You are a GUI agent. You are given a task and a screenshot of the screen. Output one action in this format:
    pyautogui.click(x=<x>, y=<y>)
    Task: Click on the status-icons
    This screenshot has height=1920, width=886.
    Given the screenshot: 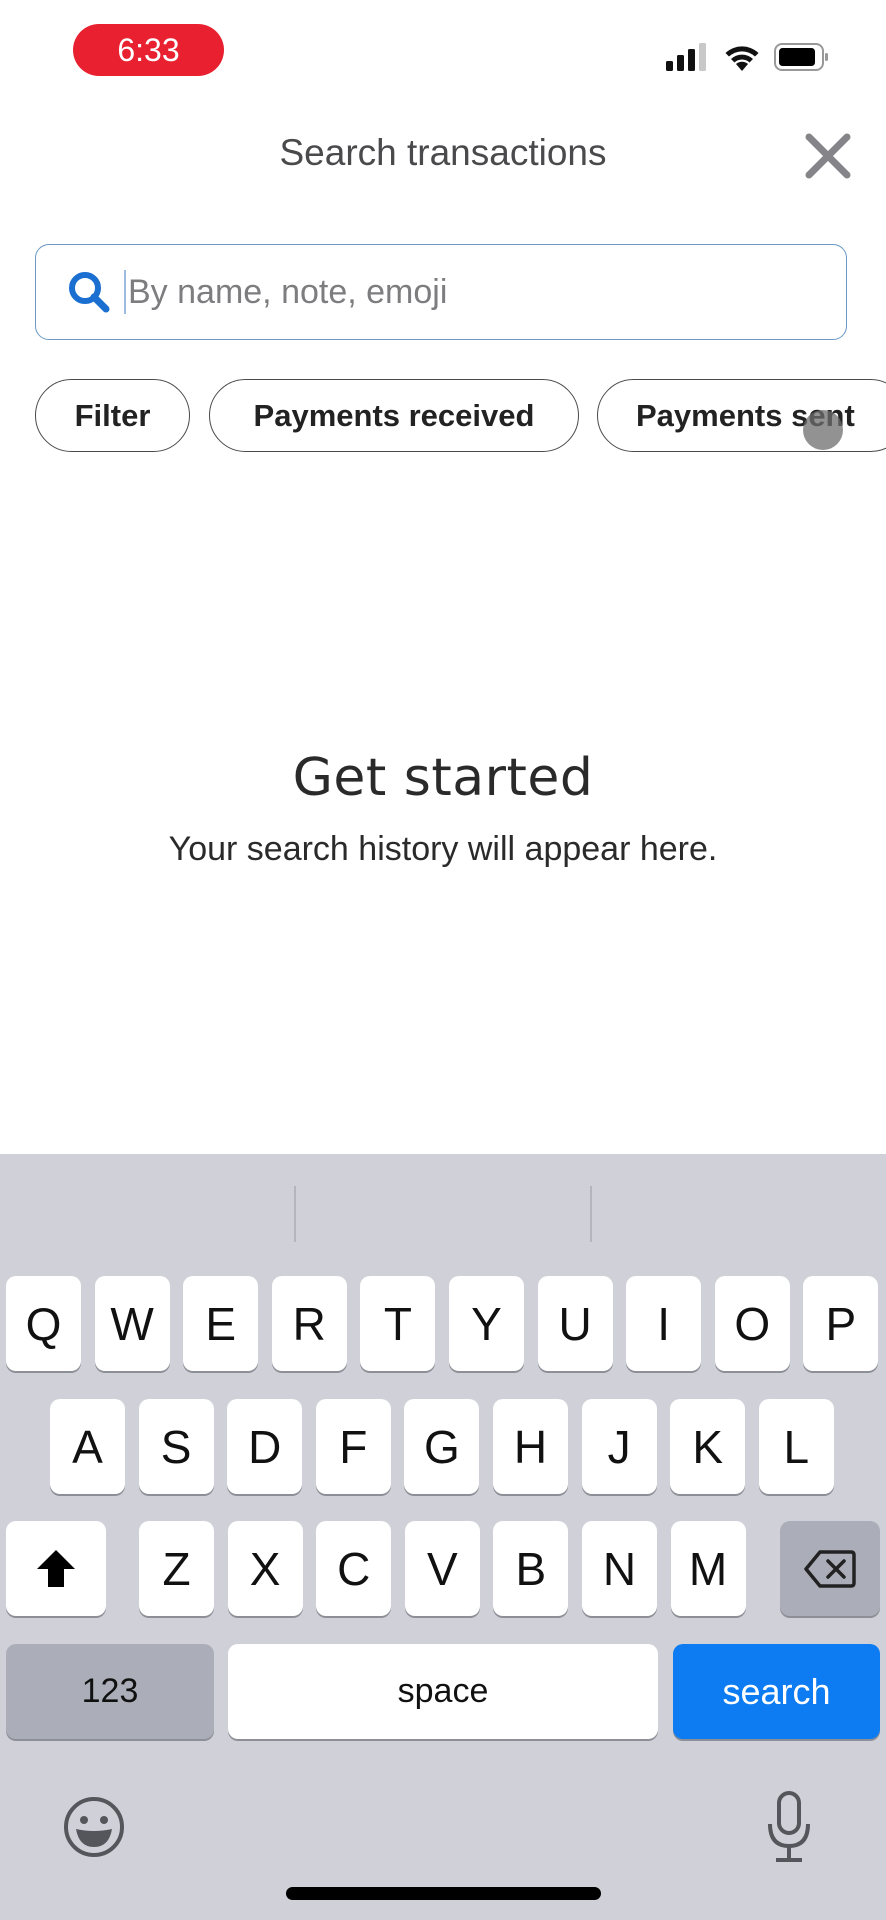 What is the action you would take?
    pyautogui.click(x=748, y=57)
    